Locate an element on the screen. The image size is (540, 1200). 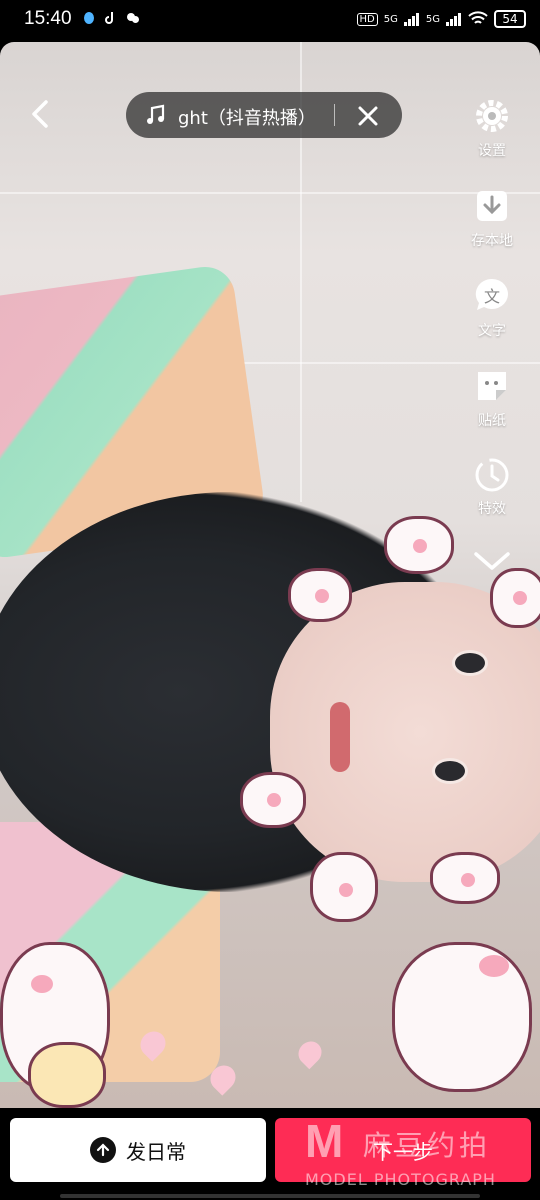
status-bar: 15:40 HD 5G 5G 54 is located at coordinates (270, 21).